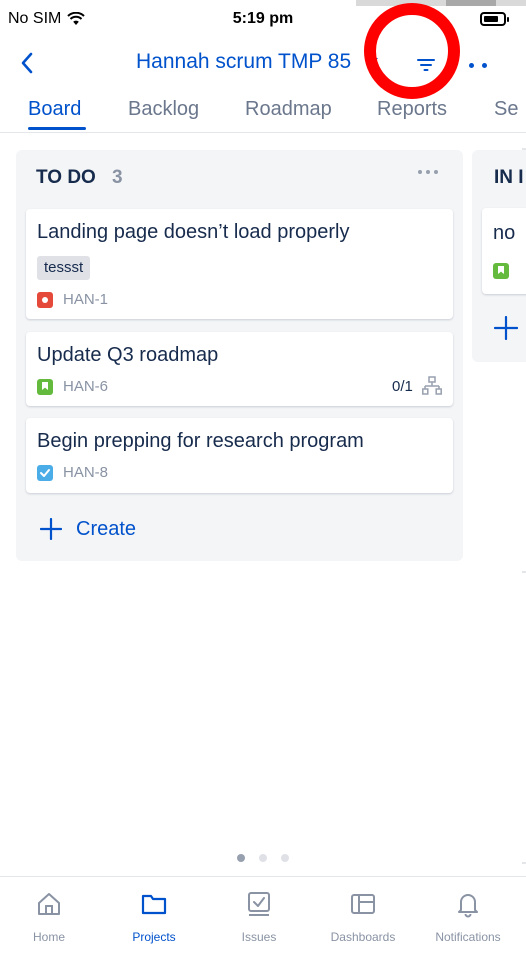 The width and height of the screenshot is (526, 955). Describe the element at coordinates (468, 937) in the screenshot. I see `nav-label: Notifications` at that location.